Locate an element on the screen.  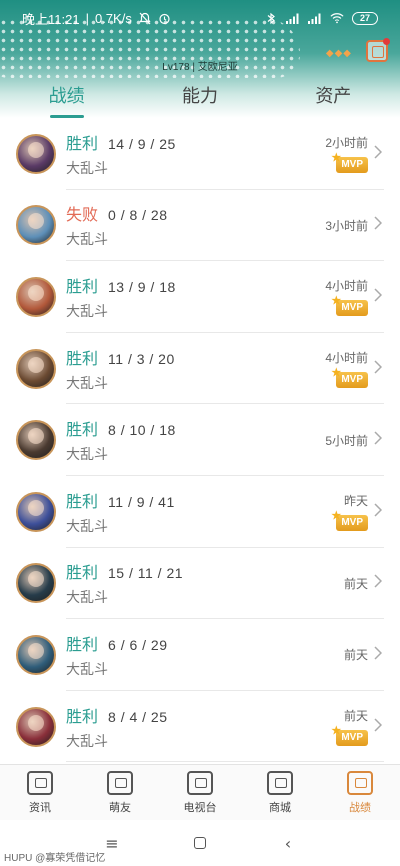
nav-item-2: 电视台 is located at coordinates (200, 792).